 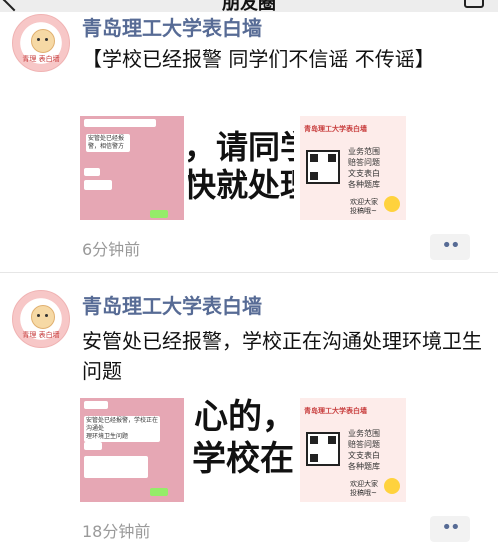 What do you see at coordinates (116, 531) in the screenshot?
I see `post-time: 18分钟前` at bounding box center [116, 531].